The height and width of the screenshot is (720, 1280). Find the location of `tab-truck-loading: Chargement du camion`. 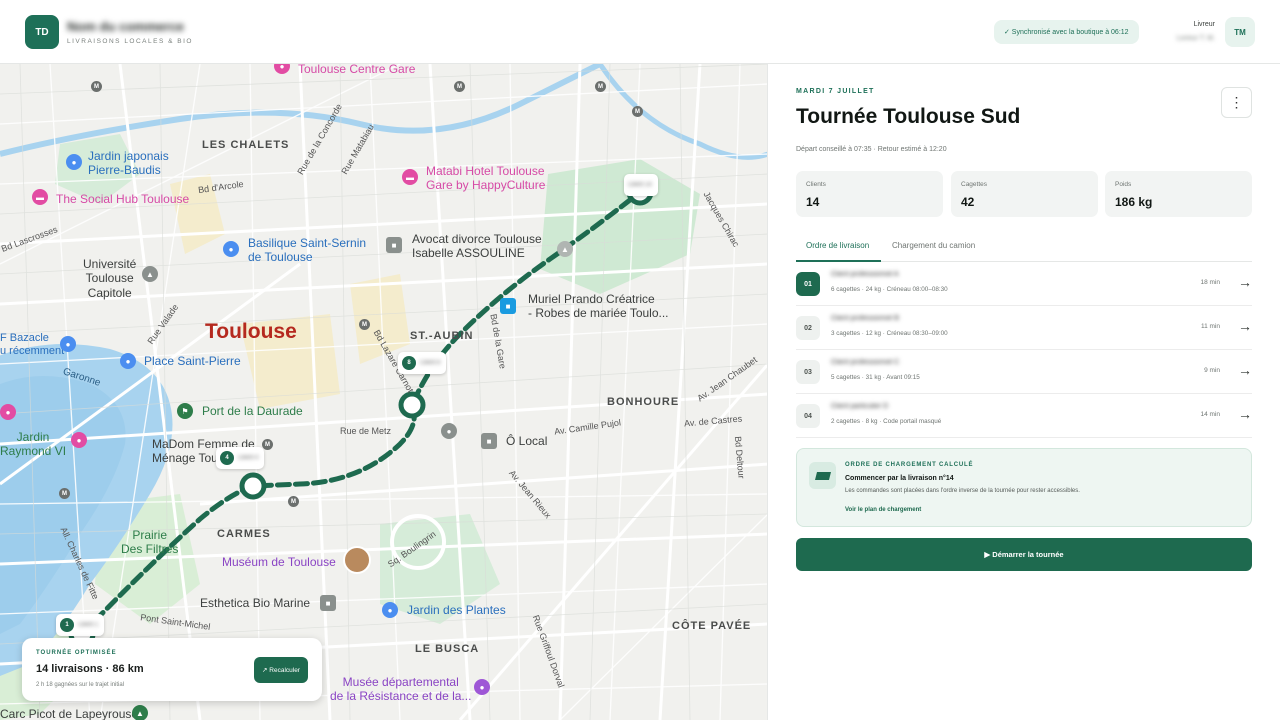

tab-truck-loading: Chargement du camion is located at coordinates (933, 245).